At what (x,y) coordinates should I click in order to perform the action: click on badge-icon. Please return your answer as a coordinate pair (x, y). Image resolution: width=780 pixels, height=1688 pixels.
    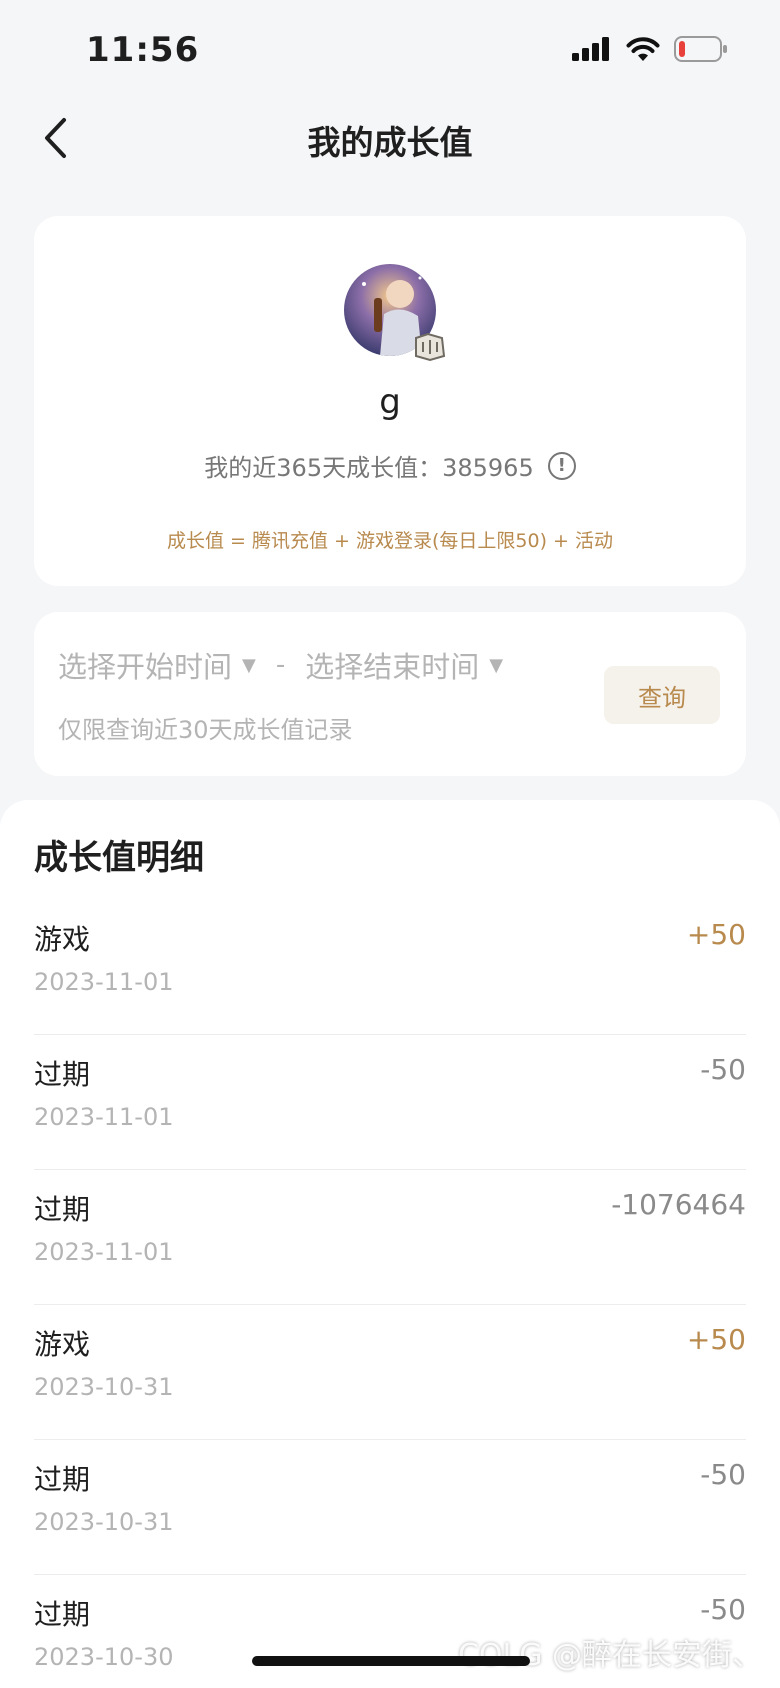
    Looking at the image, I should click on (430, 347).